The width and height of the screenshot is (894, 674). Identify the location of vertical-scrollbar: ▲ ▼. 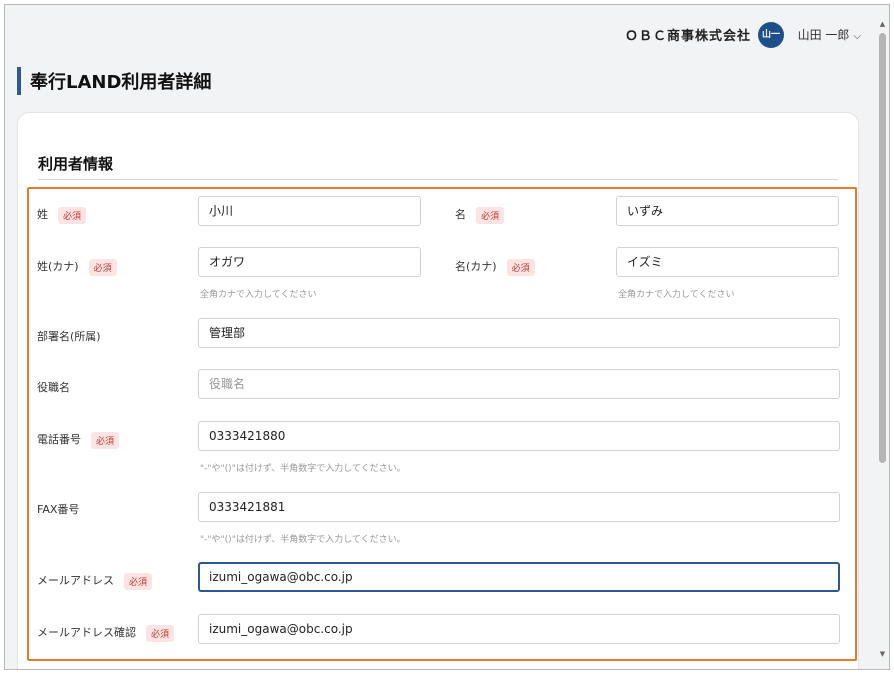
(882, 339).